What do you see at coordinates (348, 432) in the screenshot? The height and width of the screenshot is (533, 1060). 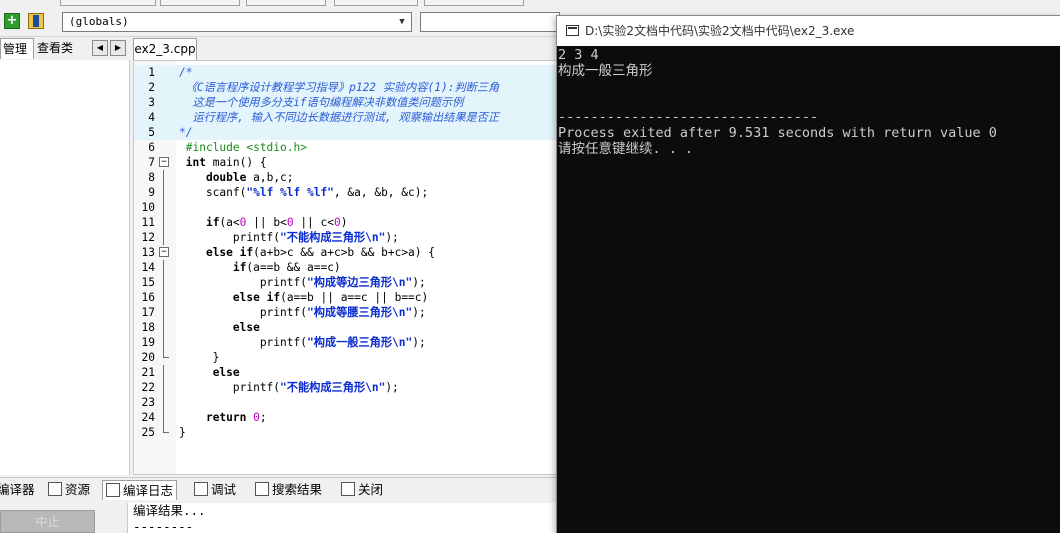 I see `code-line: 25}` at bounding box center [348, 432].